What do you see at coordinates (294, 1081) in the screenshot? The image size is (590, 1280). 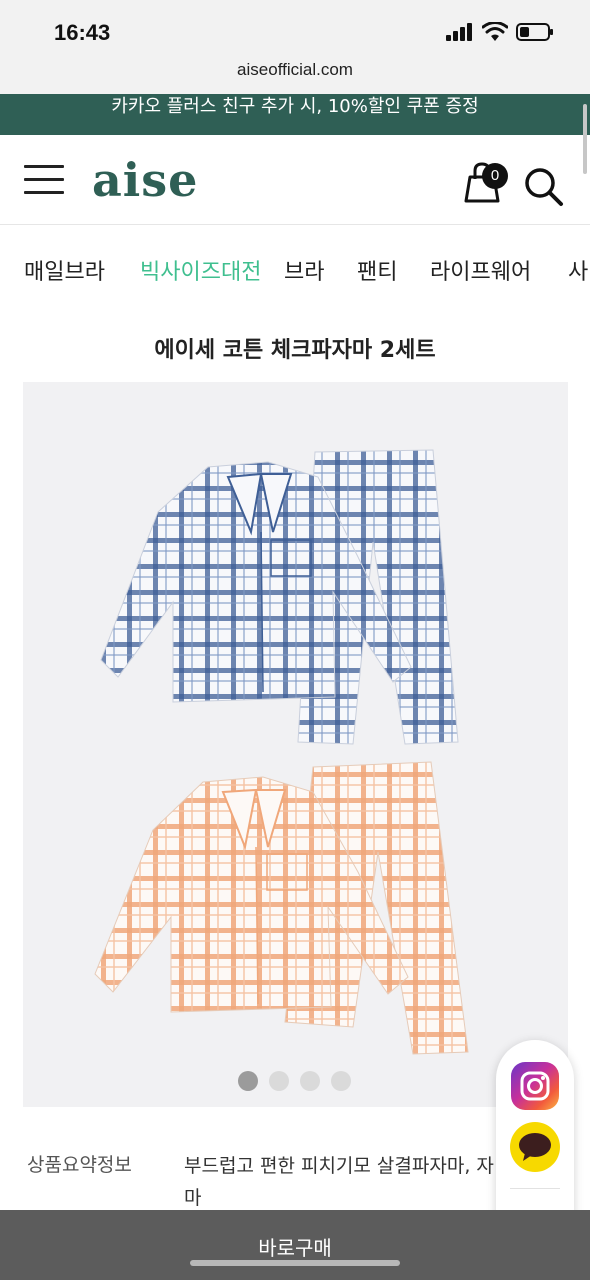 I see `image-pagination` at bounding box center [294, 1081].